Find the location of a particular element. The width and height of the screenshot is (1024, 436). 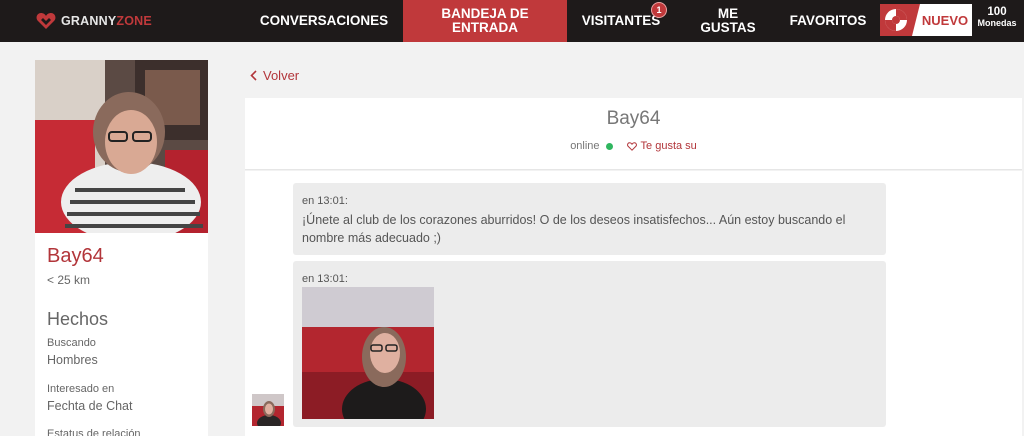

nav-inbox-label: BANDEJA DE ENTRADA is located at coordinates (485, 20).